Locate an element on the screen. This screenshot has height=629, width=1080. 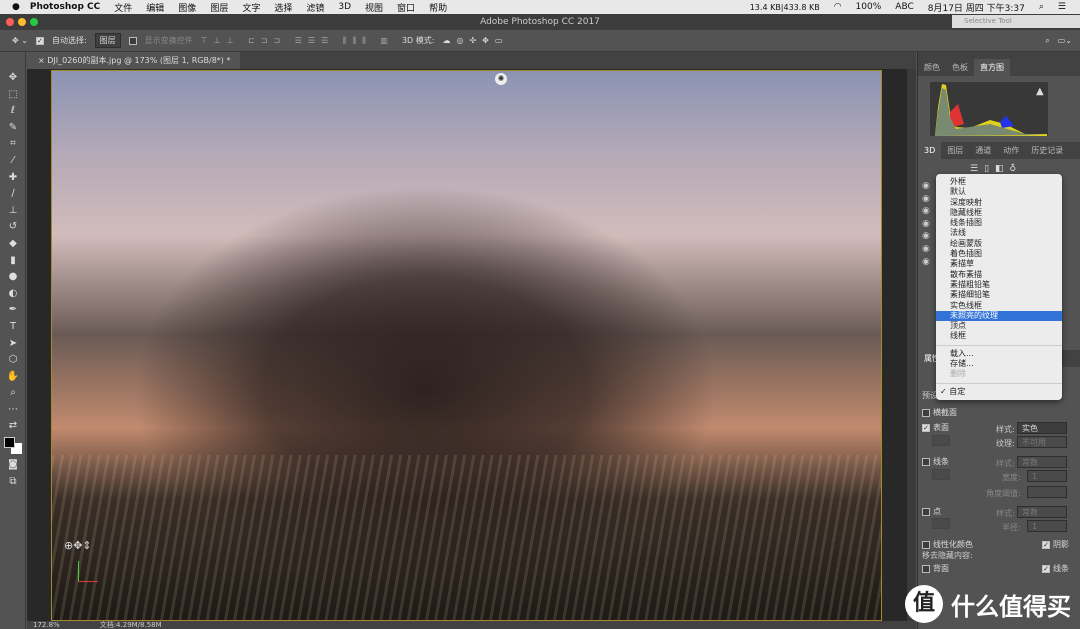
tab-channels: 通道 is located at coordinates (983, 150).